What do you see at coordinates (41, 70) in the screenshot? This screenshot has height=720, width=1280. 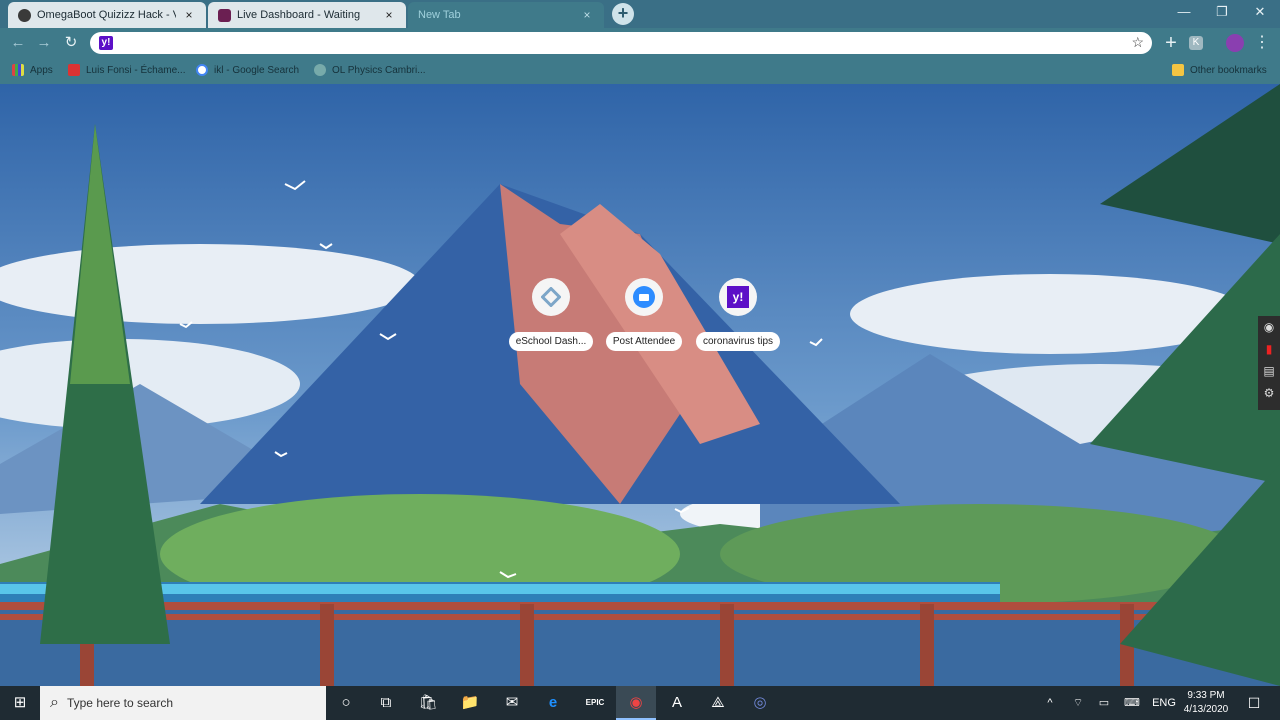 I see `bookmark-label: Apps` at bounding box center [41, 70].